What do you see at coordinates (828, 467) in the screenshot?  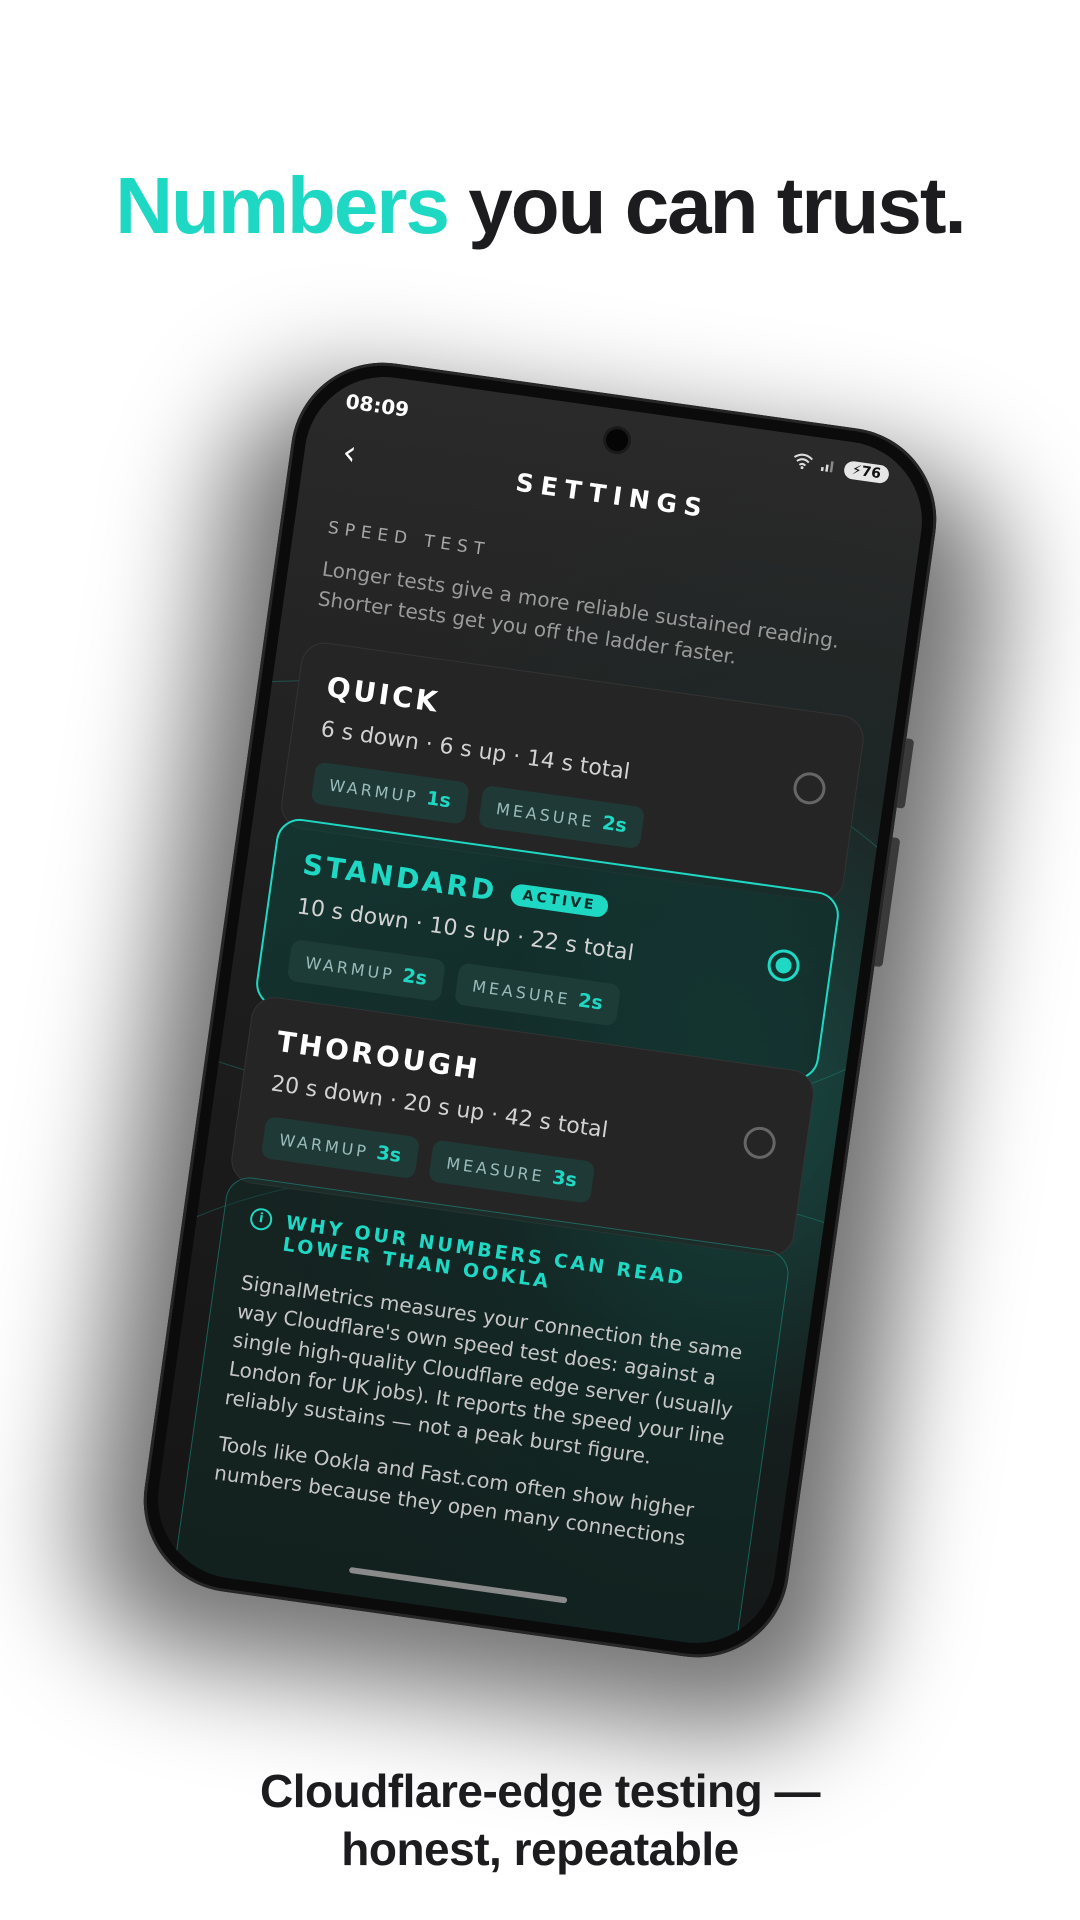 I see `signal-icon` at bounding box center [828, 467].